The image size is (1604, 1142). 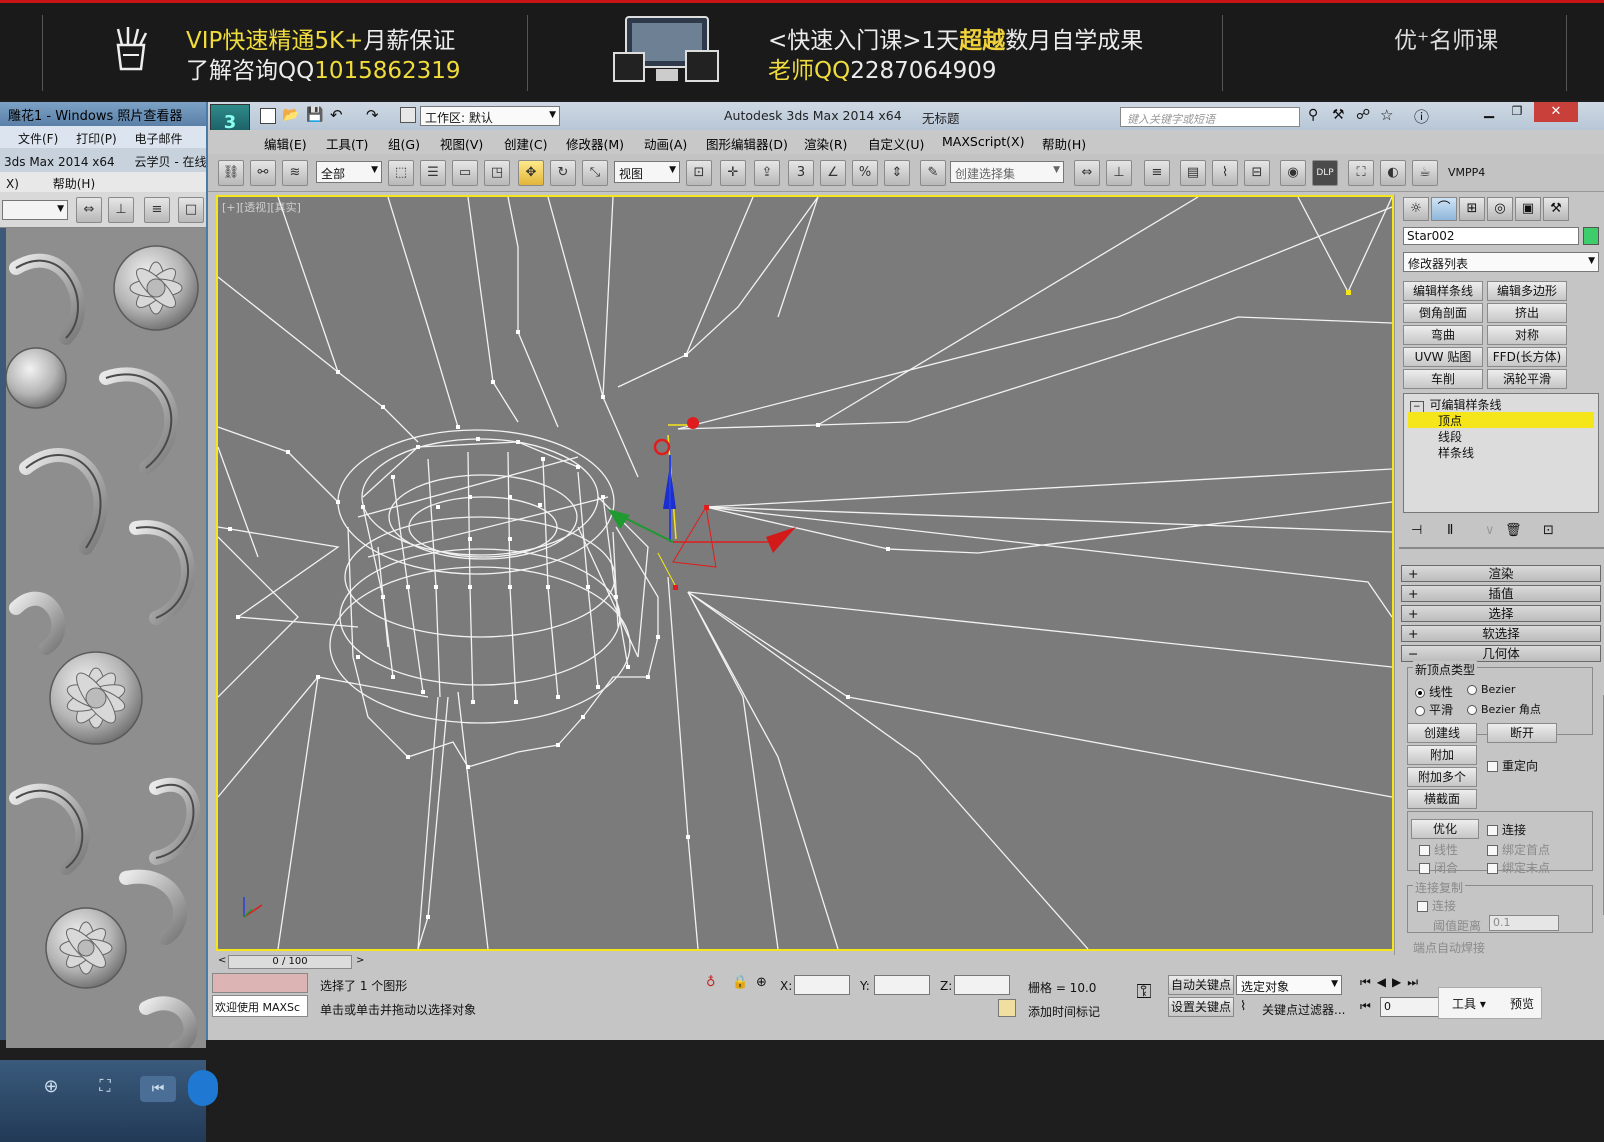 I want to click on rect-selection-icon: ▭, so click(x=465, y=173).